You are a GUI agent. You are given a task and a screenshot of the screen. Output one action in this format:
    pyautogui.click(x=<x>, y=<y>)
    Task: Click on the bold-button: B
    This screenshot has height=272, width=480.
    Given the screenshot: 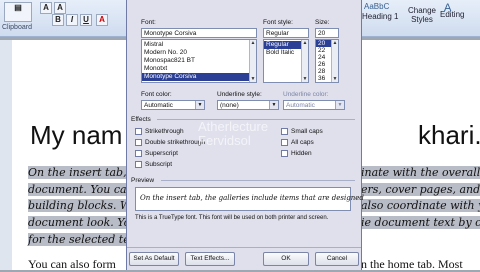 What is the action you would take?
    pyautogui.click(x=58, y=20)
    